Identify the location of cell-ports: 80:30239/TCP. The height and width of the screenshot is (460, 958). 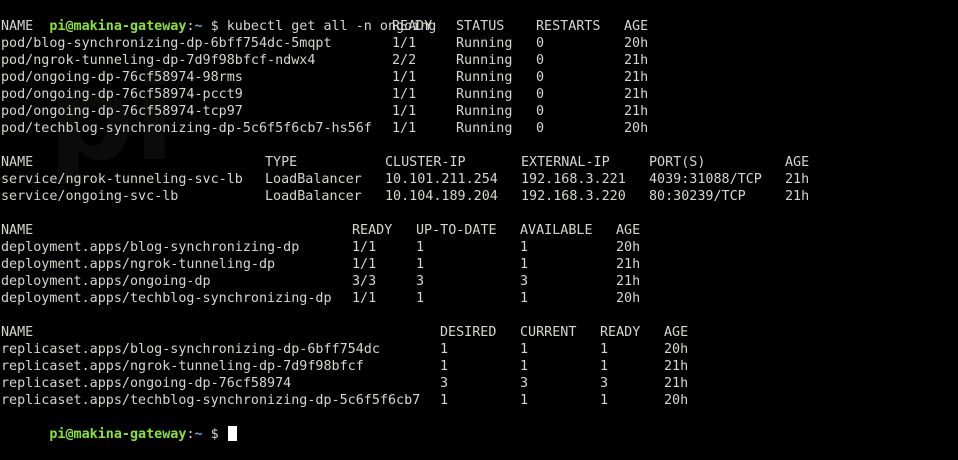
(697, 196).